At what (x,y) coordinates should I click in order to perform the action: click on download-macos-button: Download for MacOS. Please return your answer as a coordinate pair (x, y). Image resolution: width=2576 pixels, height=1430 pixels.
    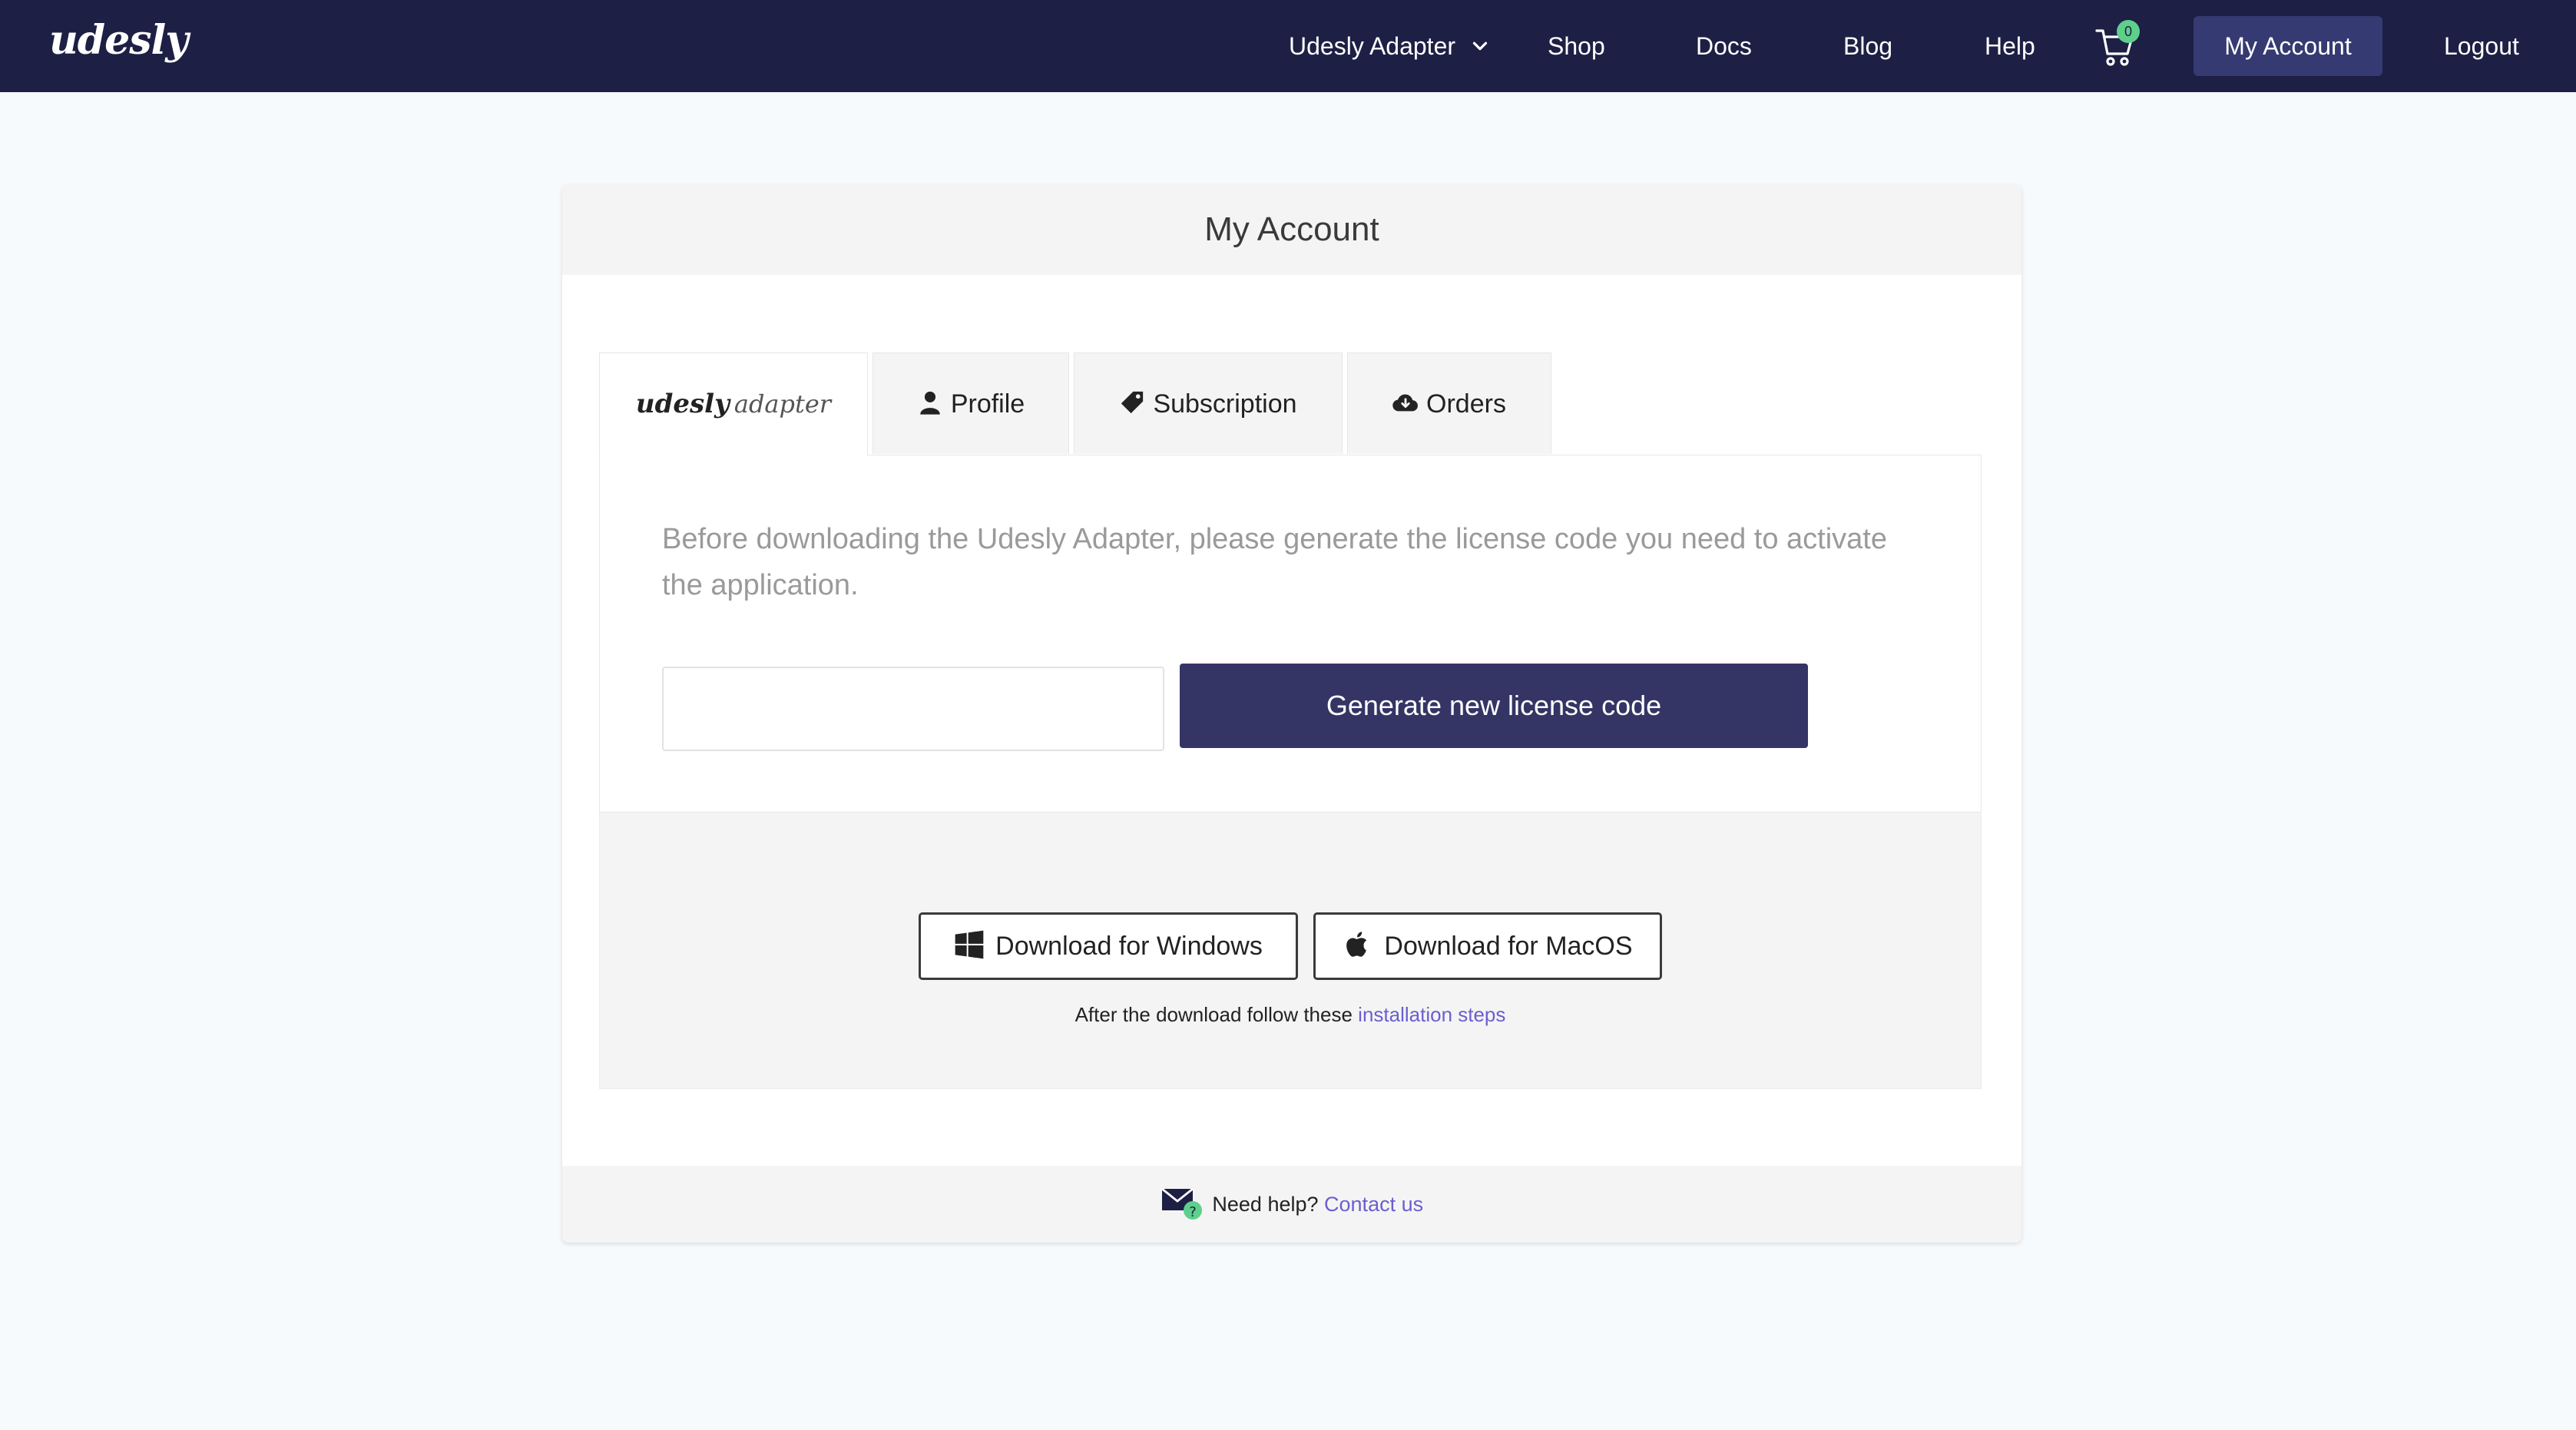
    Looking at the image, I should click on (1487, 946).